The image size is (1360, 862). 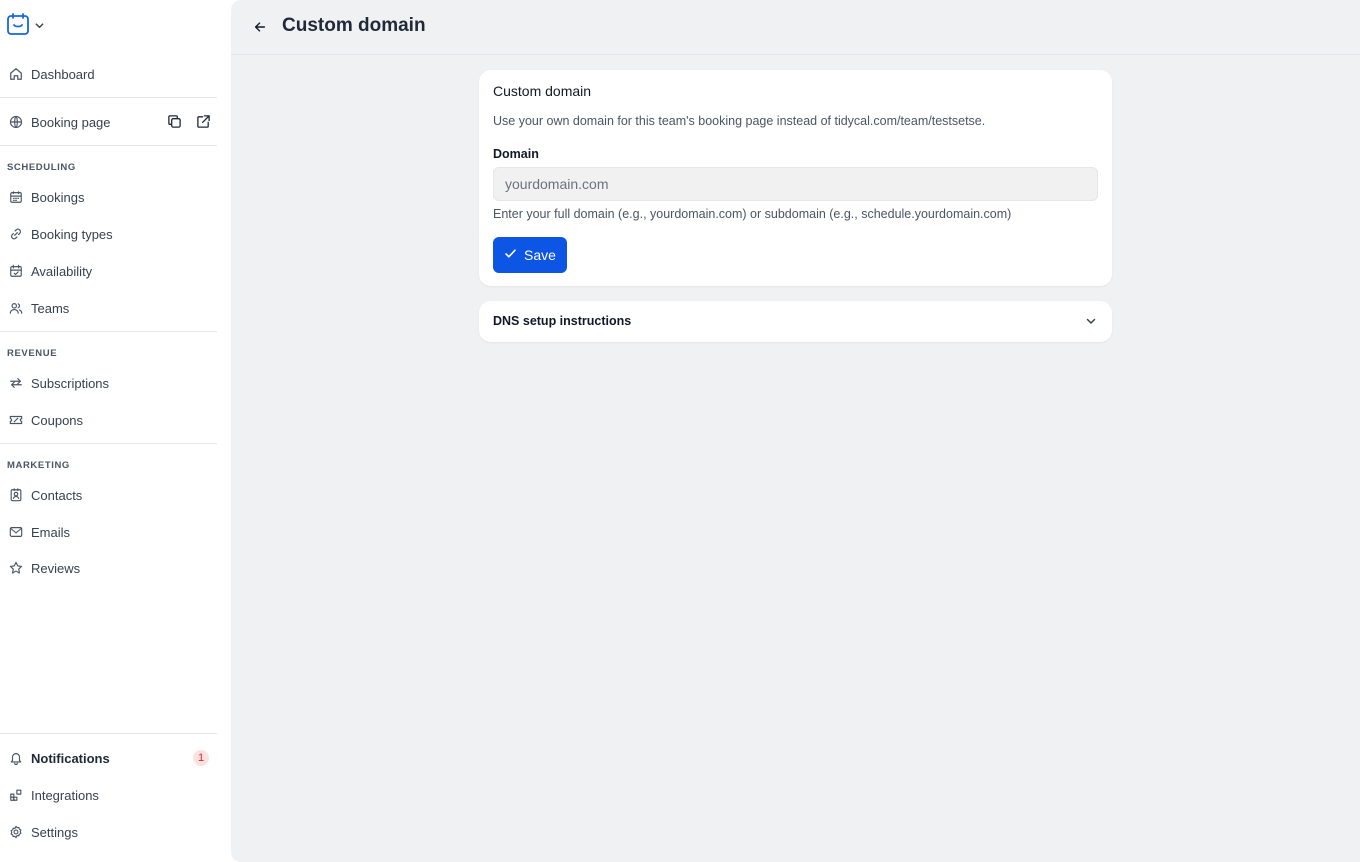 I want to click on sidebar-item-coupons: Coupons, so click(x=108, y=420).